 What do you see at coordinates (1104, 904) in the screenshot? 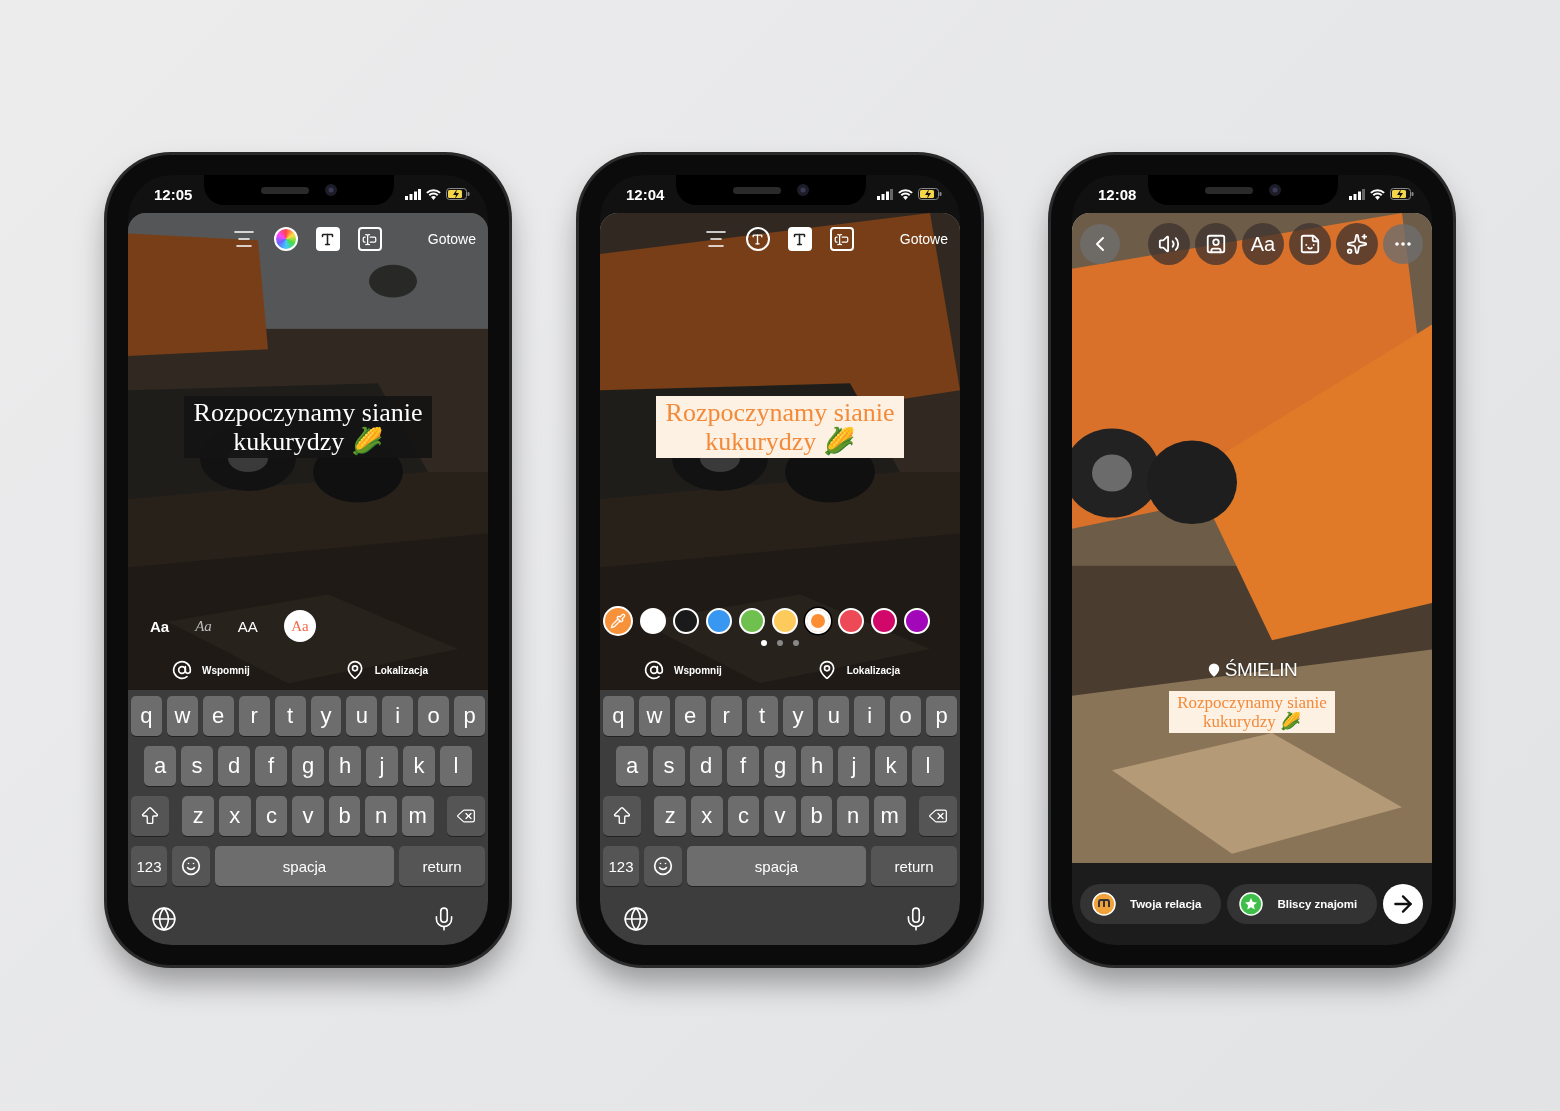
I see `avatar-icon` at bounding box center [1104, 904].